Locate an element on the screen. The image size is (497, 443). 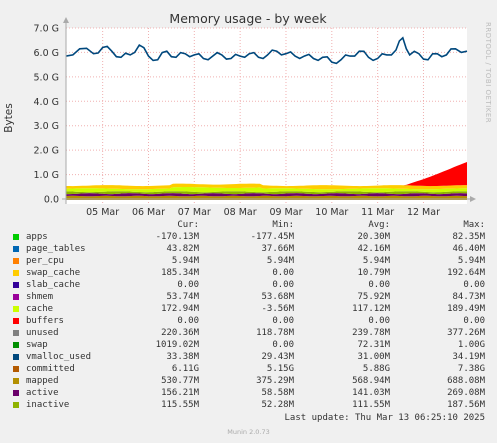
x-tick-label: 05 Mar is located at coordinates (102, 212).